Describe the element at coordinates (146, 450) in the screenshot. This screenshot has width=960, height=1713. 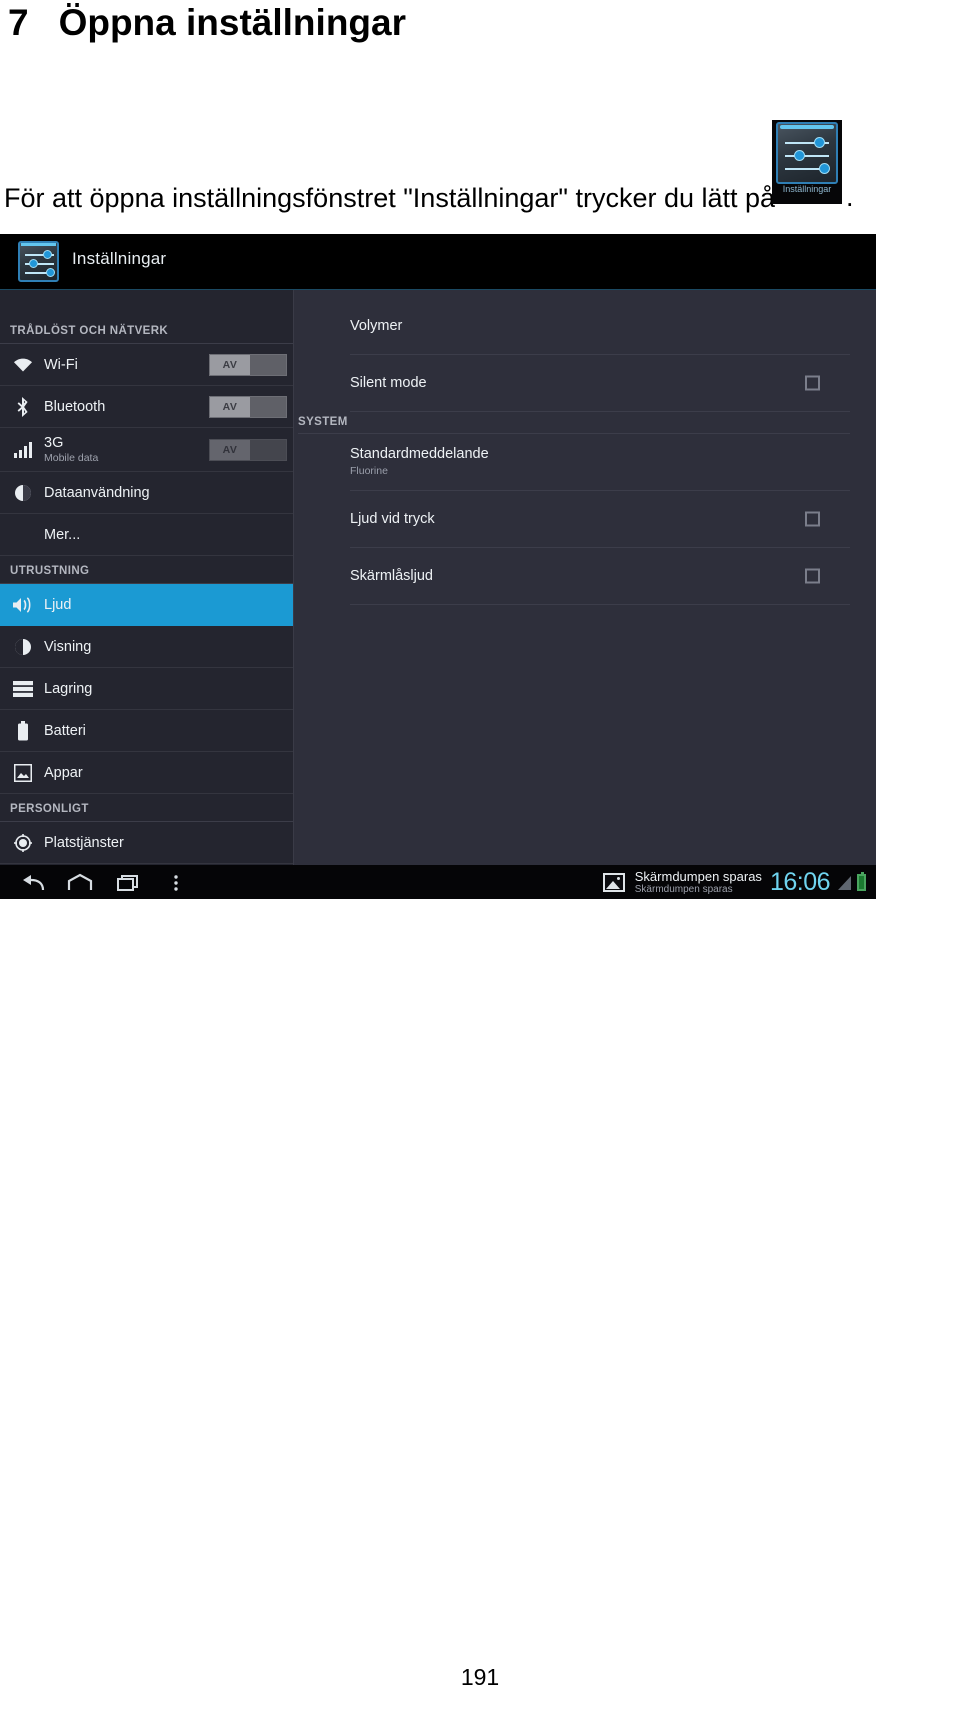
I see `sidebar-item-3g: 3G Mobile data AV` at that location.